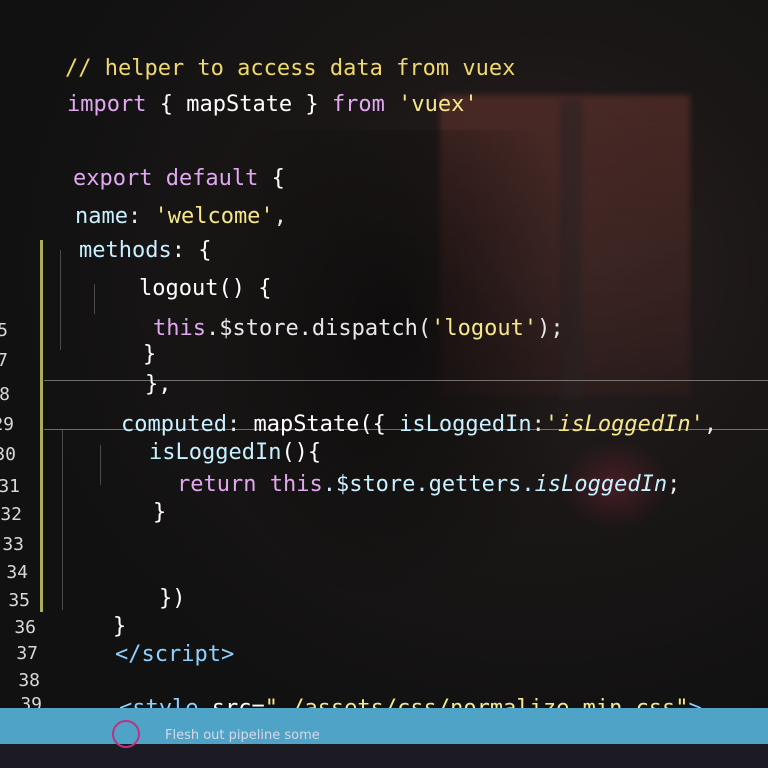 The height and width of the screenshot is (768, 768). Describe the element at coordinates (438, 104) in the screenshot. I see `string-token: 'vuex'` at that location.